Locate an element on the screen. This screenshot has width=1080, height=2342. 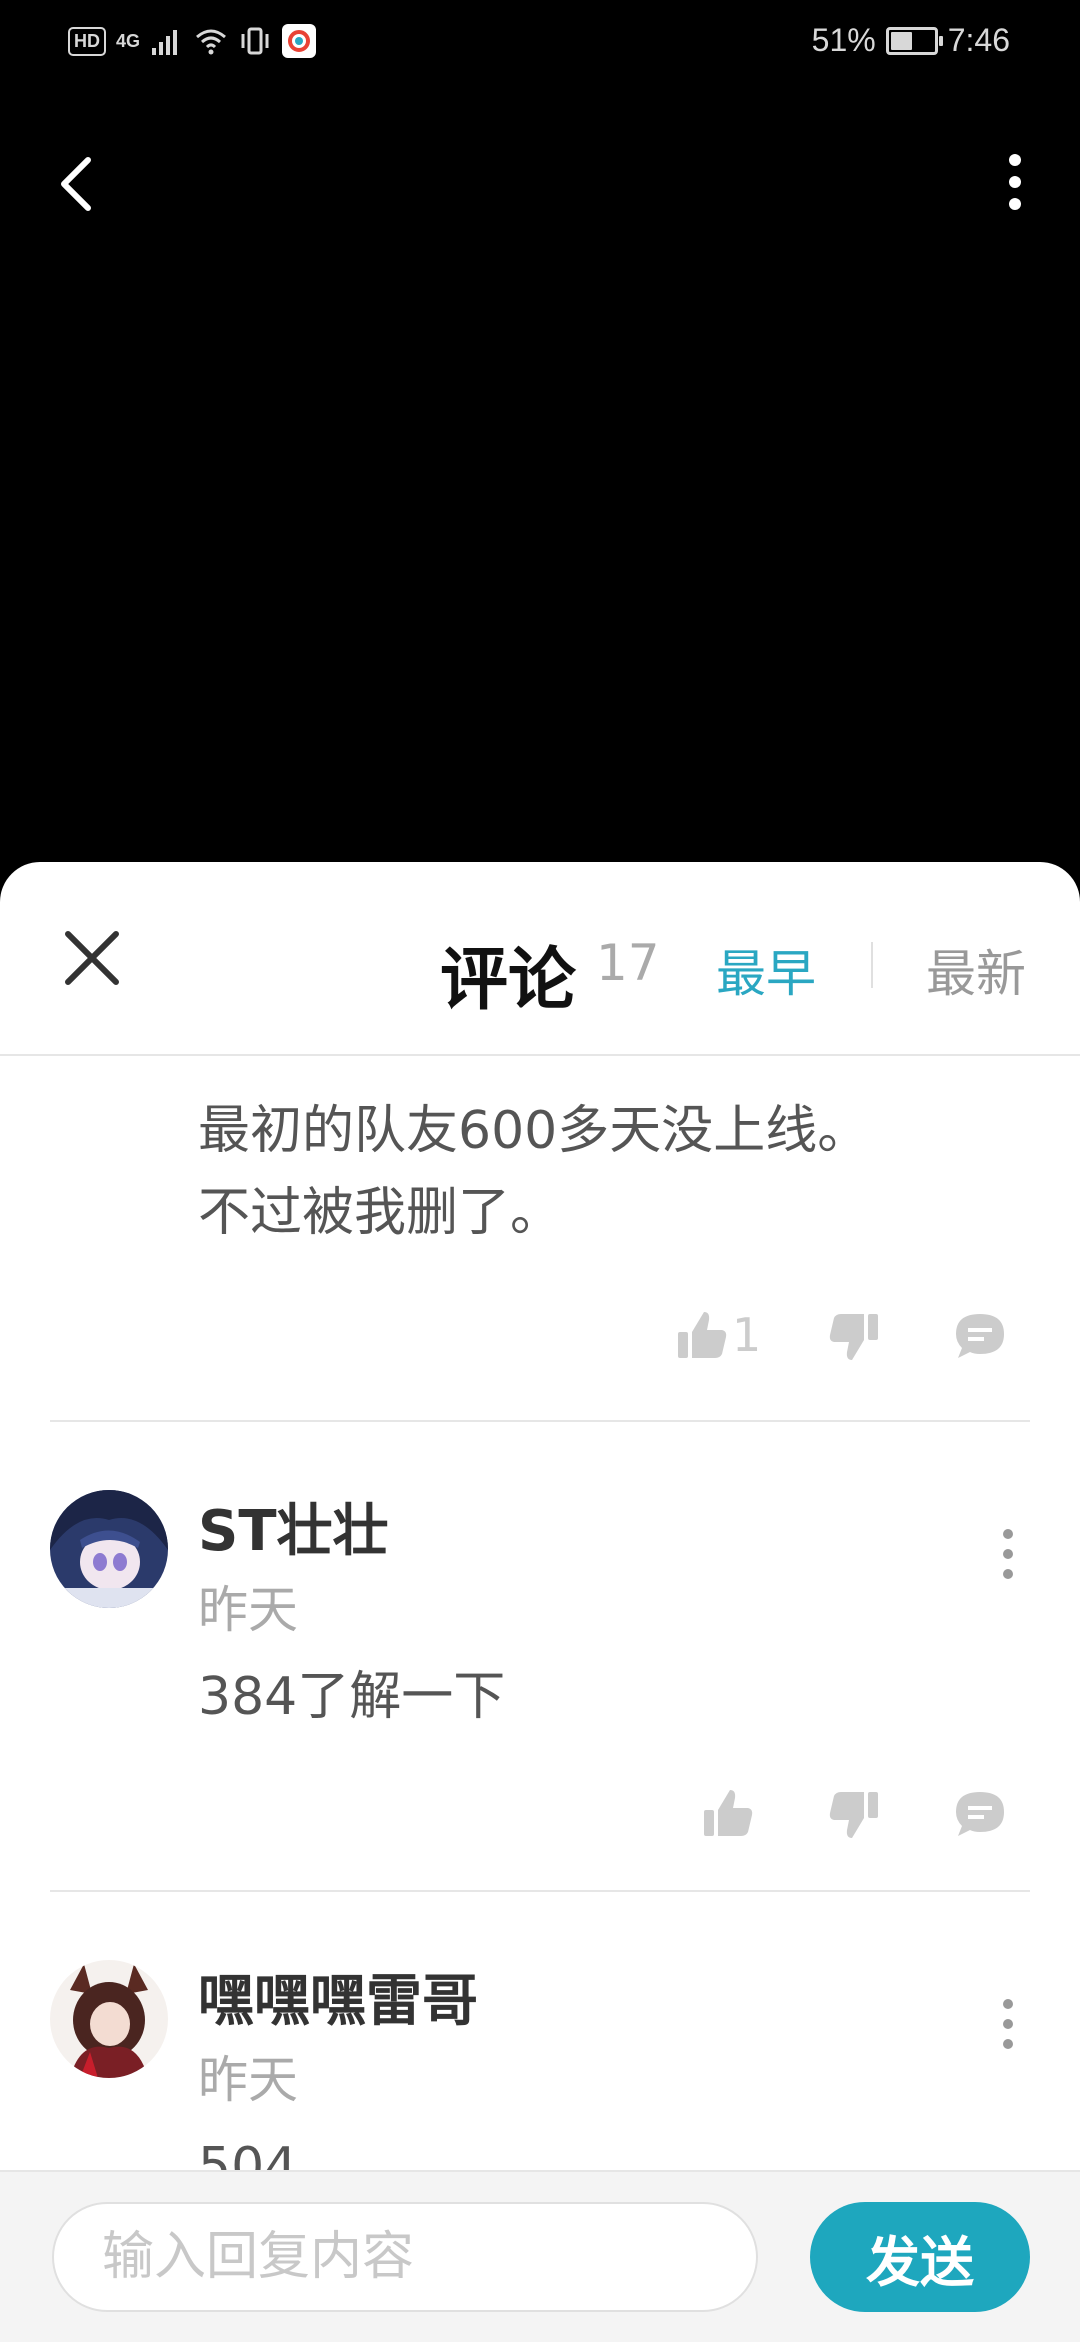
comments-header: 评论 17 最早 最新 is located at coordinates (540, 959).